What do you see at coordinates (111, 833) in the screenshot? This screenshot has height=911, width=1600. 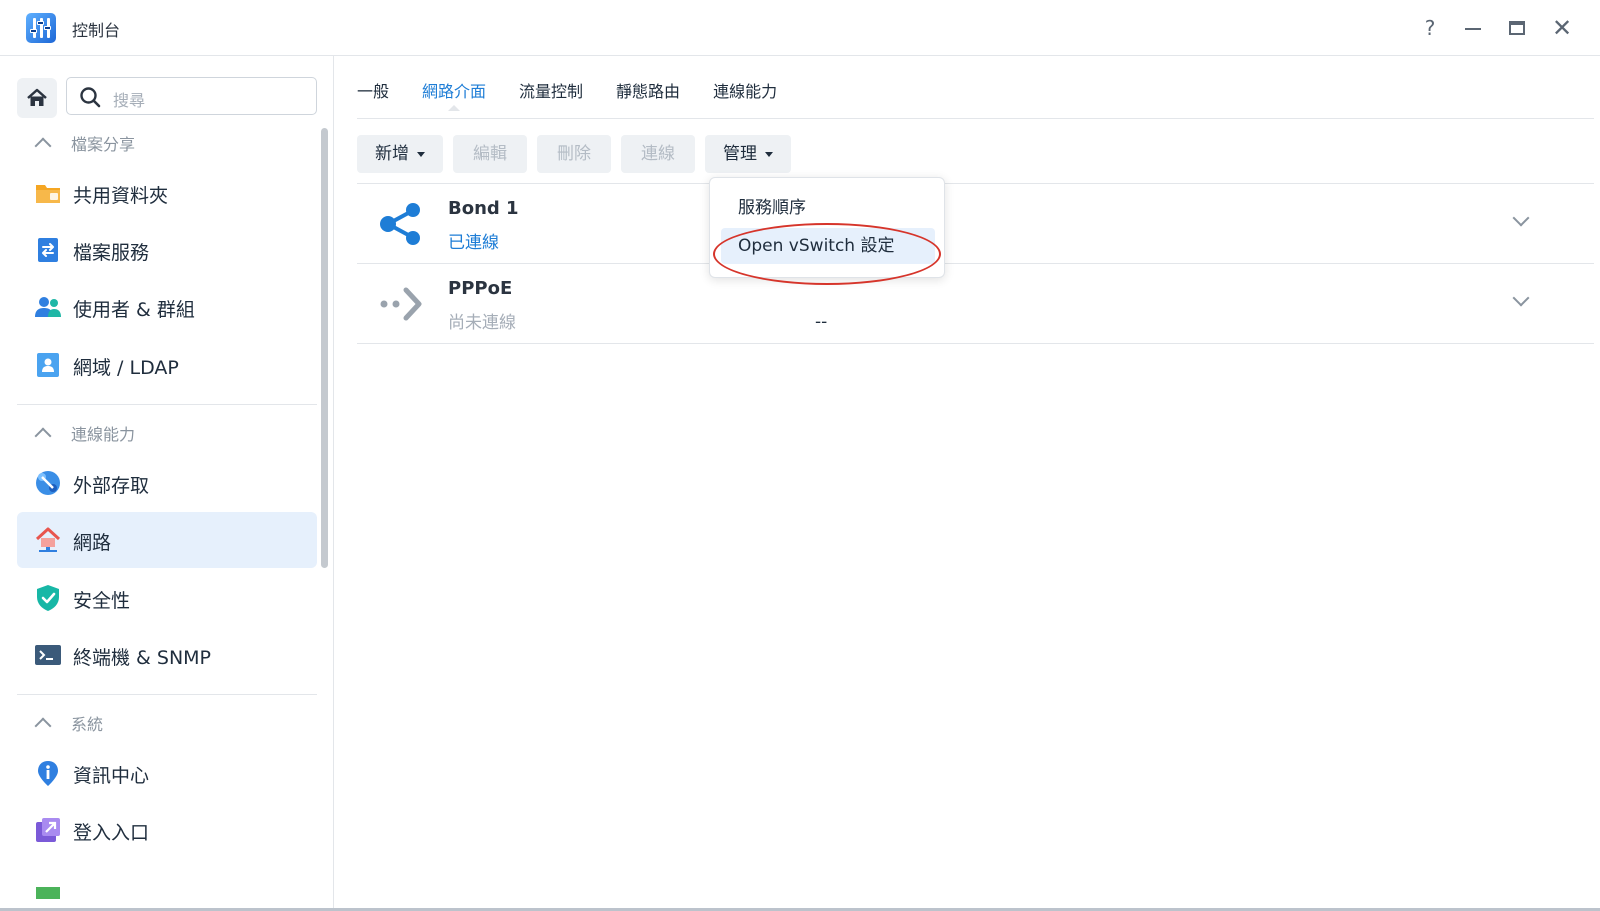 I see `sidebar-item-label: 登入入口` at bounding box center [111, 833].